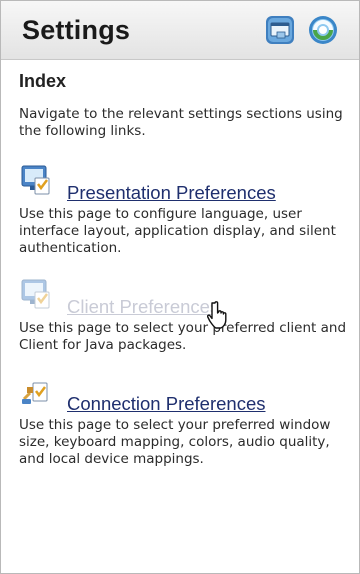  I want to click on settings-window-icon, so click(280, 30).